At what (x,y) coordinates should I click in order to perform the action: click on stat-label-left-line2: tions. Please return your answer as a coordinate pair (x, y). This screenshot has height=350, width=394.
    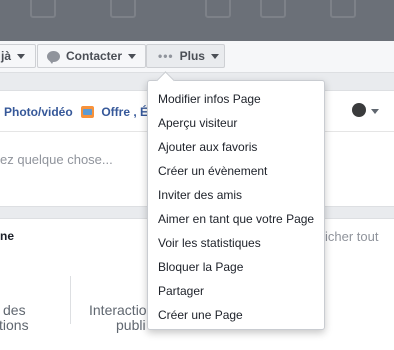
    Looking at the image, I should click on (14, 325).